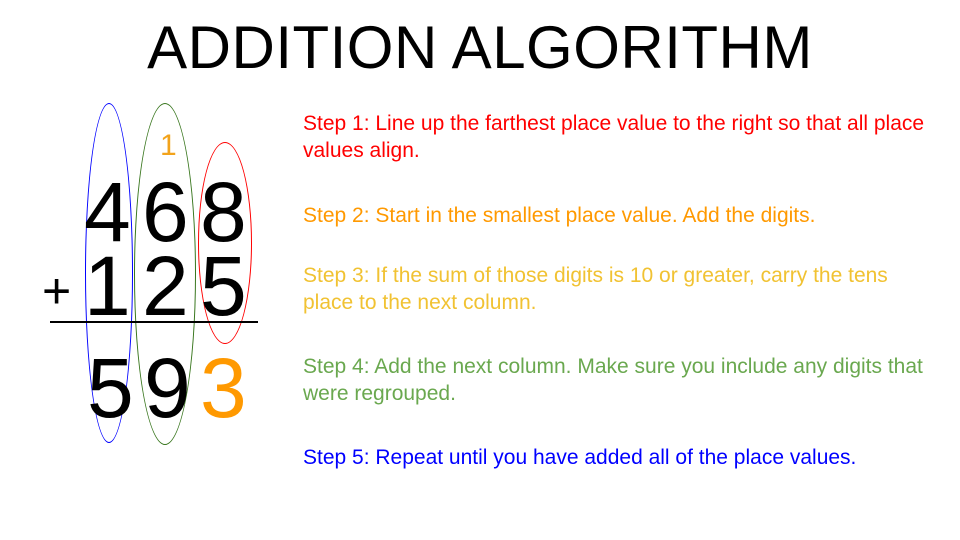 This screenshot has height=540, width=960. What do you see at coordinates (110, 388) in the screenshot?
I see `result-hundreds-digit: 5` at bounding box center [110, 388].